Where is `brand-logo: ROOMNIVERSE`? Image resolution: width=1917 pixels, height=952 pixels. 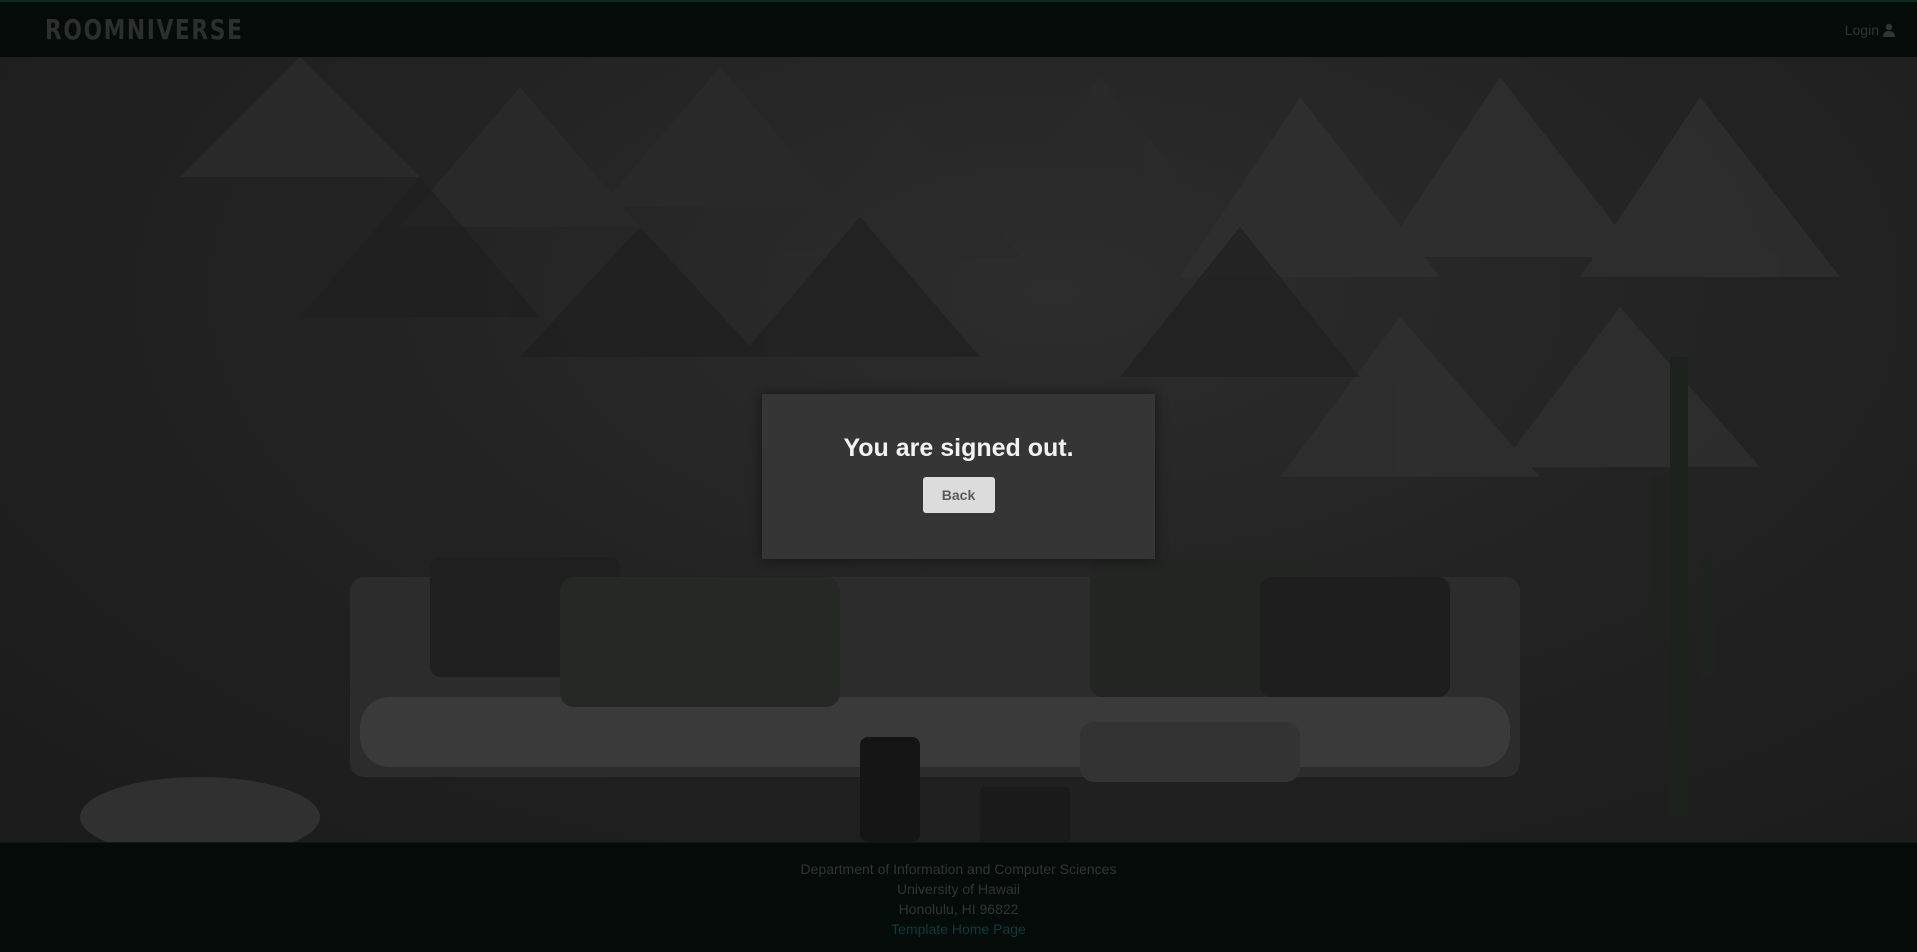 brand-logo: ROOMNIVERSE is located at coordinates (144, 29).